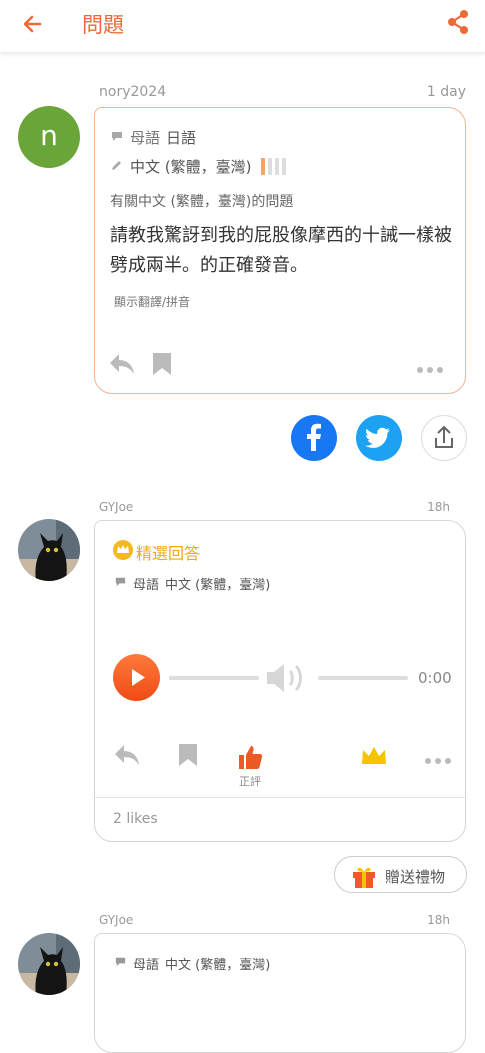  What do you see at coordinates (274, 166) in the screenshot?
I see `proficiency-level-bars` at bounding box center [274, 166].